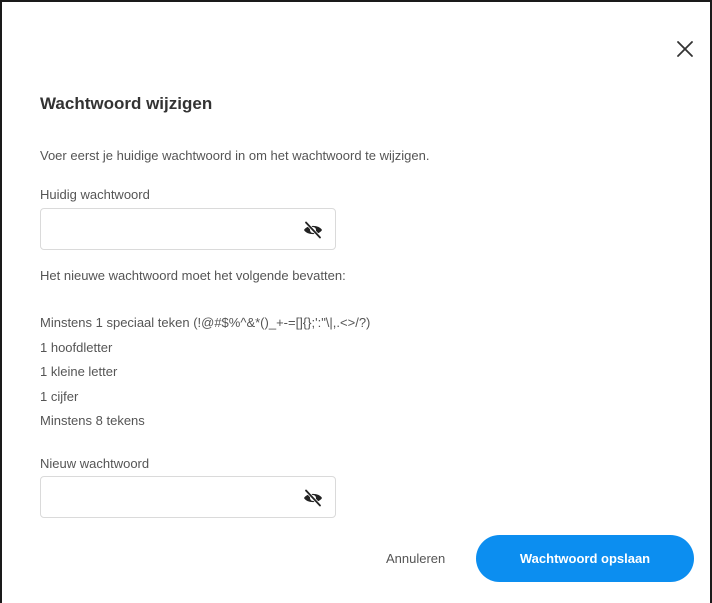  I want to click on current-password-input, so click(166, 229).